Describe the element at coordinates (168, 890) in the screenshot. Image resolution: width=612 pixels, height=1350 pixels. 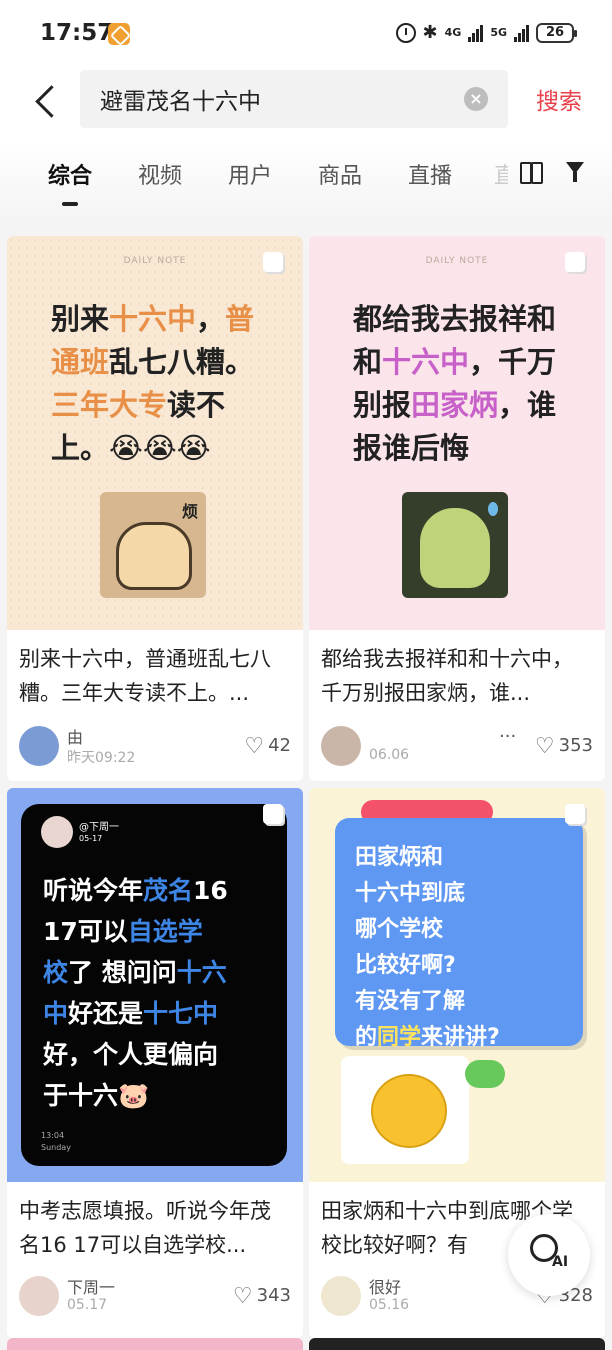
I see `cover-text-segment: 茂名` at that location.